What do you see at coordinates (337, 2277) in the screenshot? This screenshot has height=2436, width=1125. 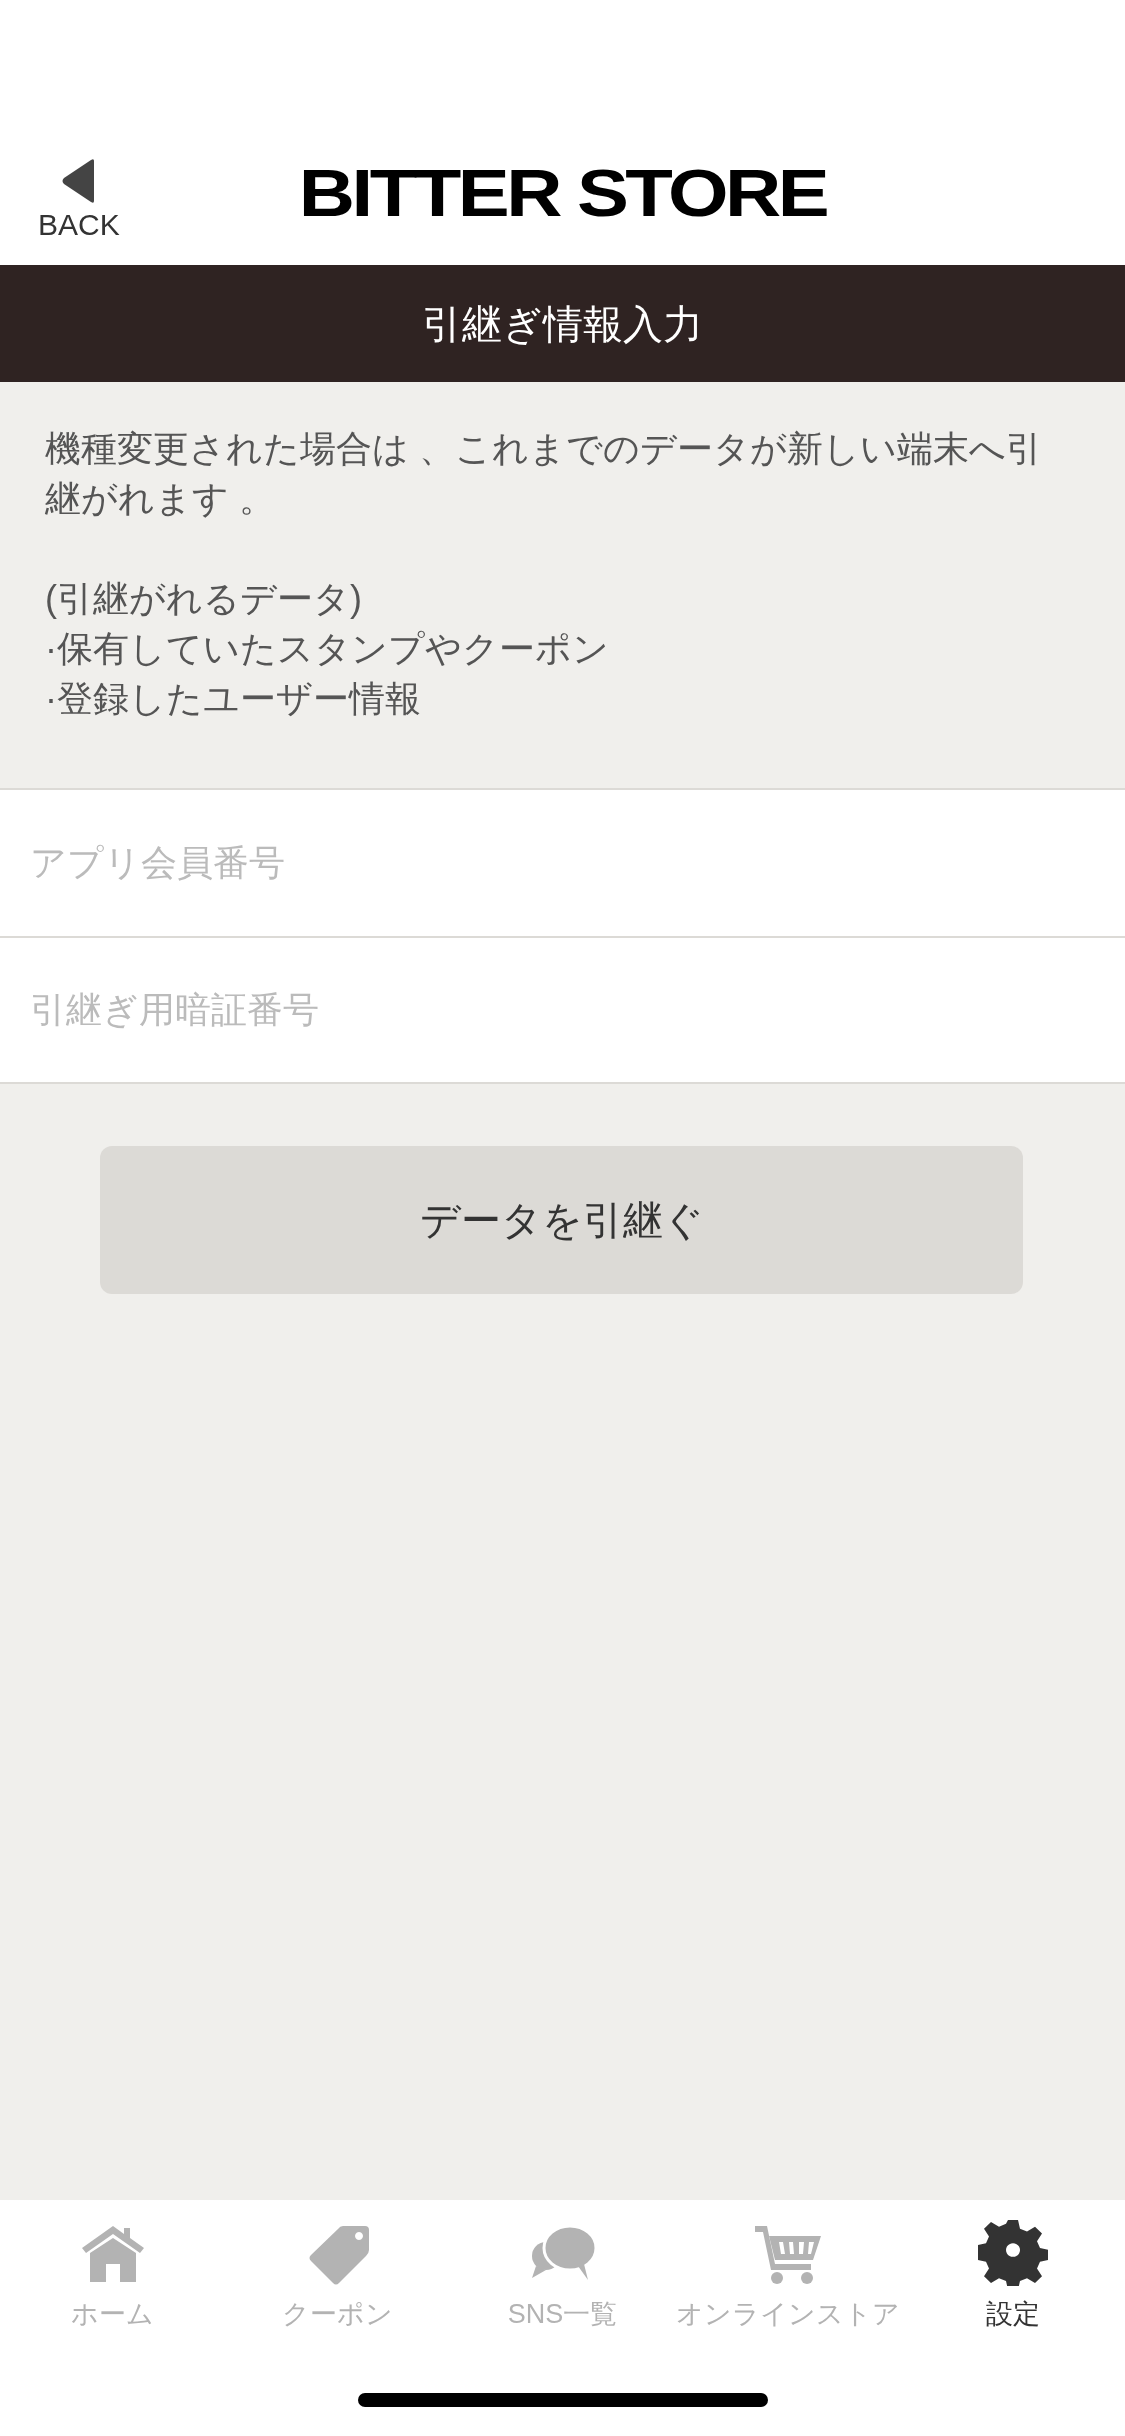 I see `tab-bar-item: クーポン` at bounding box center [337, 2277].